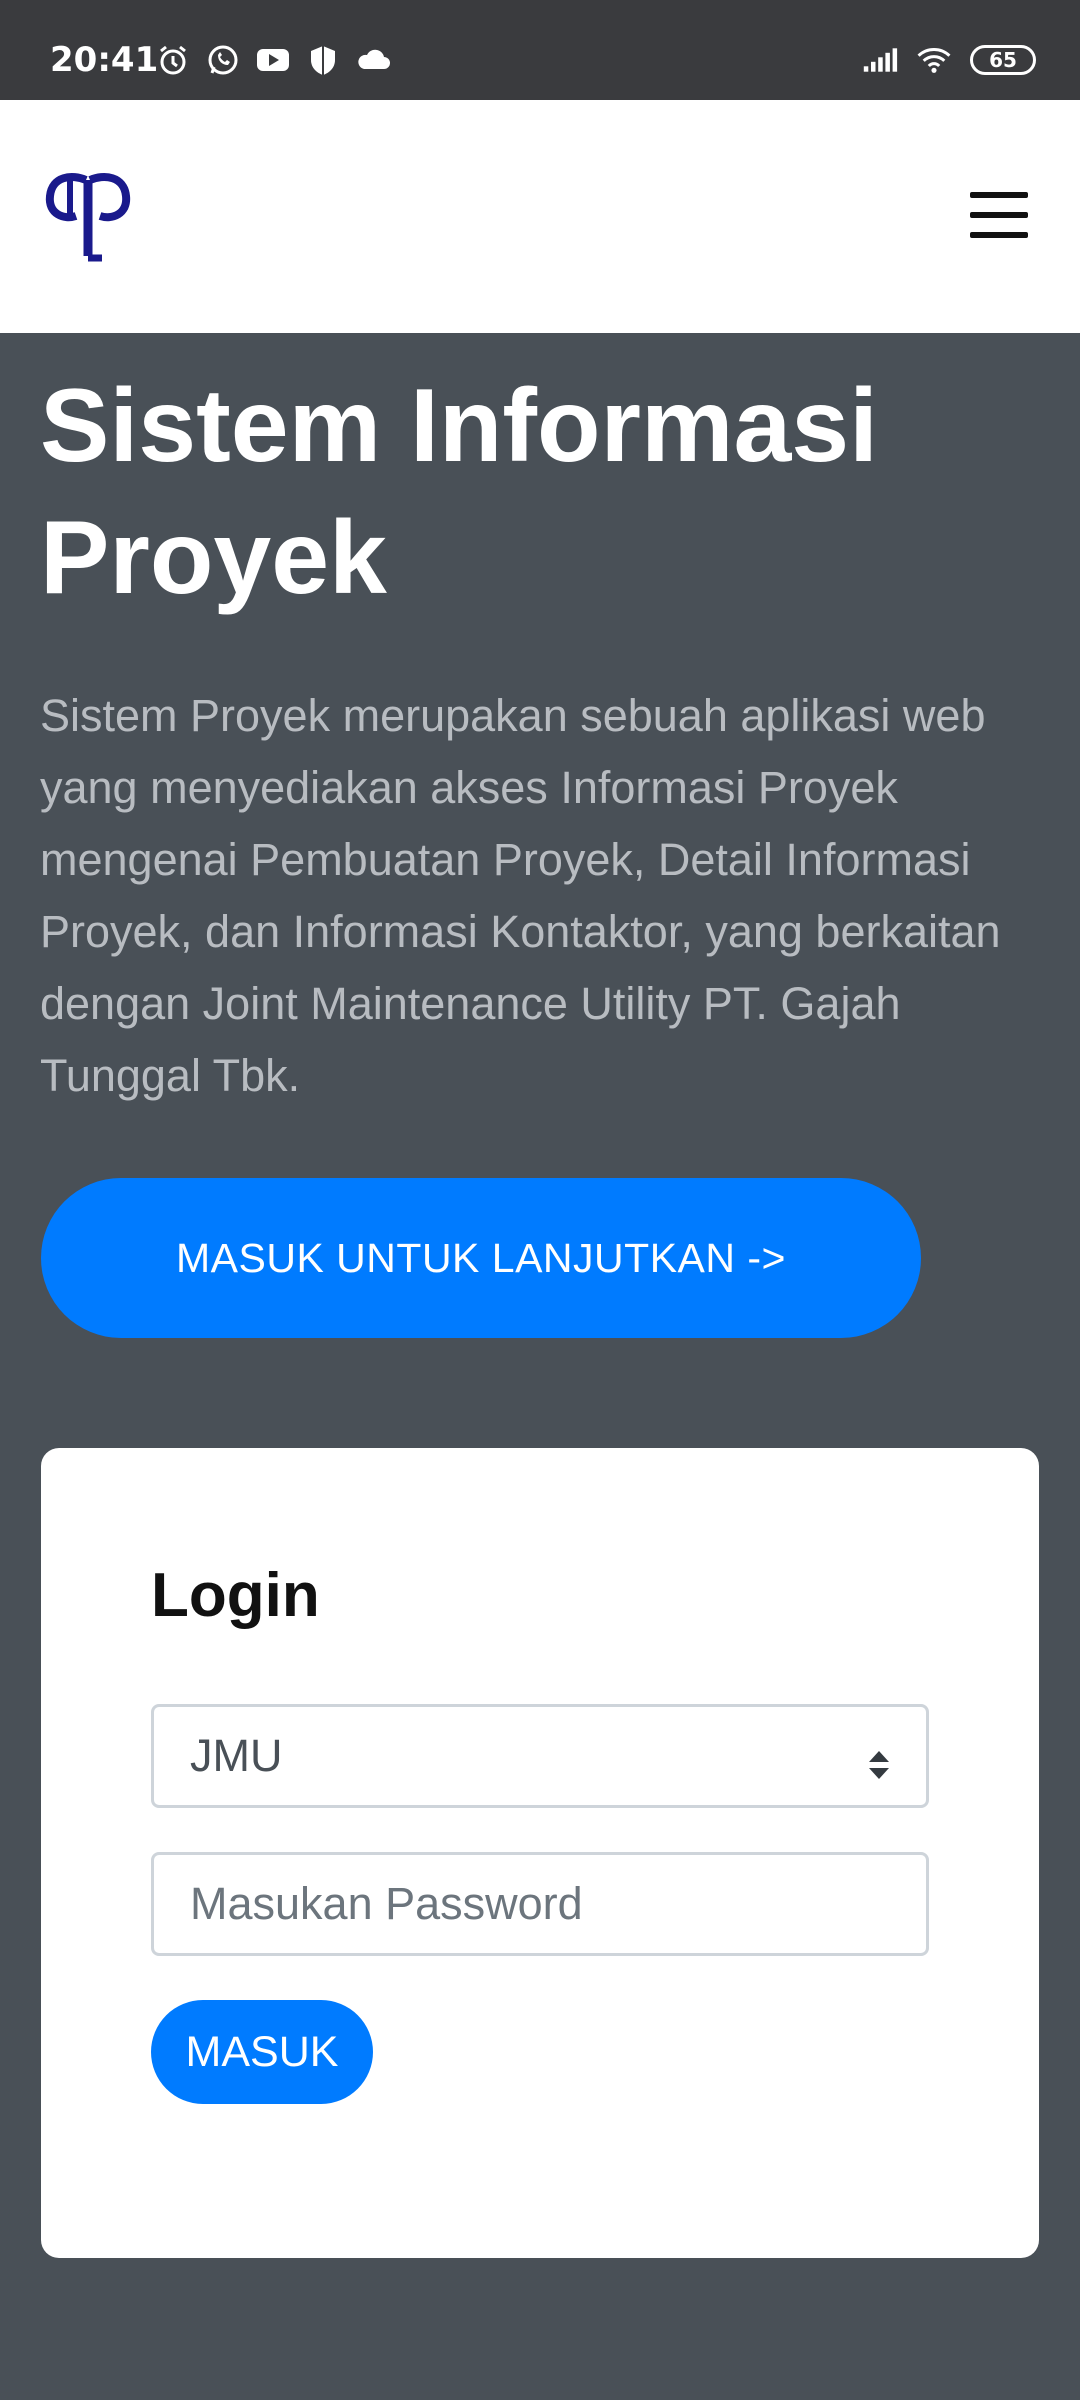  Describe the element at coordinates (88, 216) in the screenshot. I see `company-logo` at that location.